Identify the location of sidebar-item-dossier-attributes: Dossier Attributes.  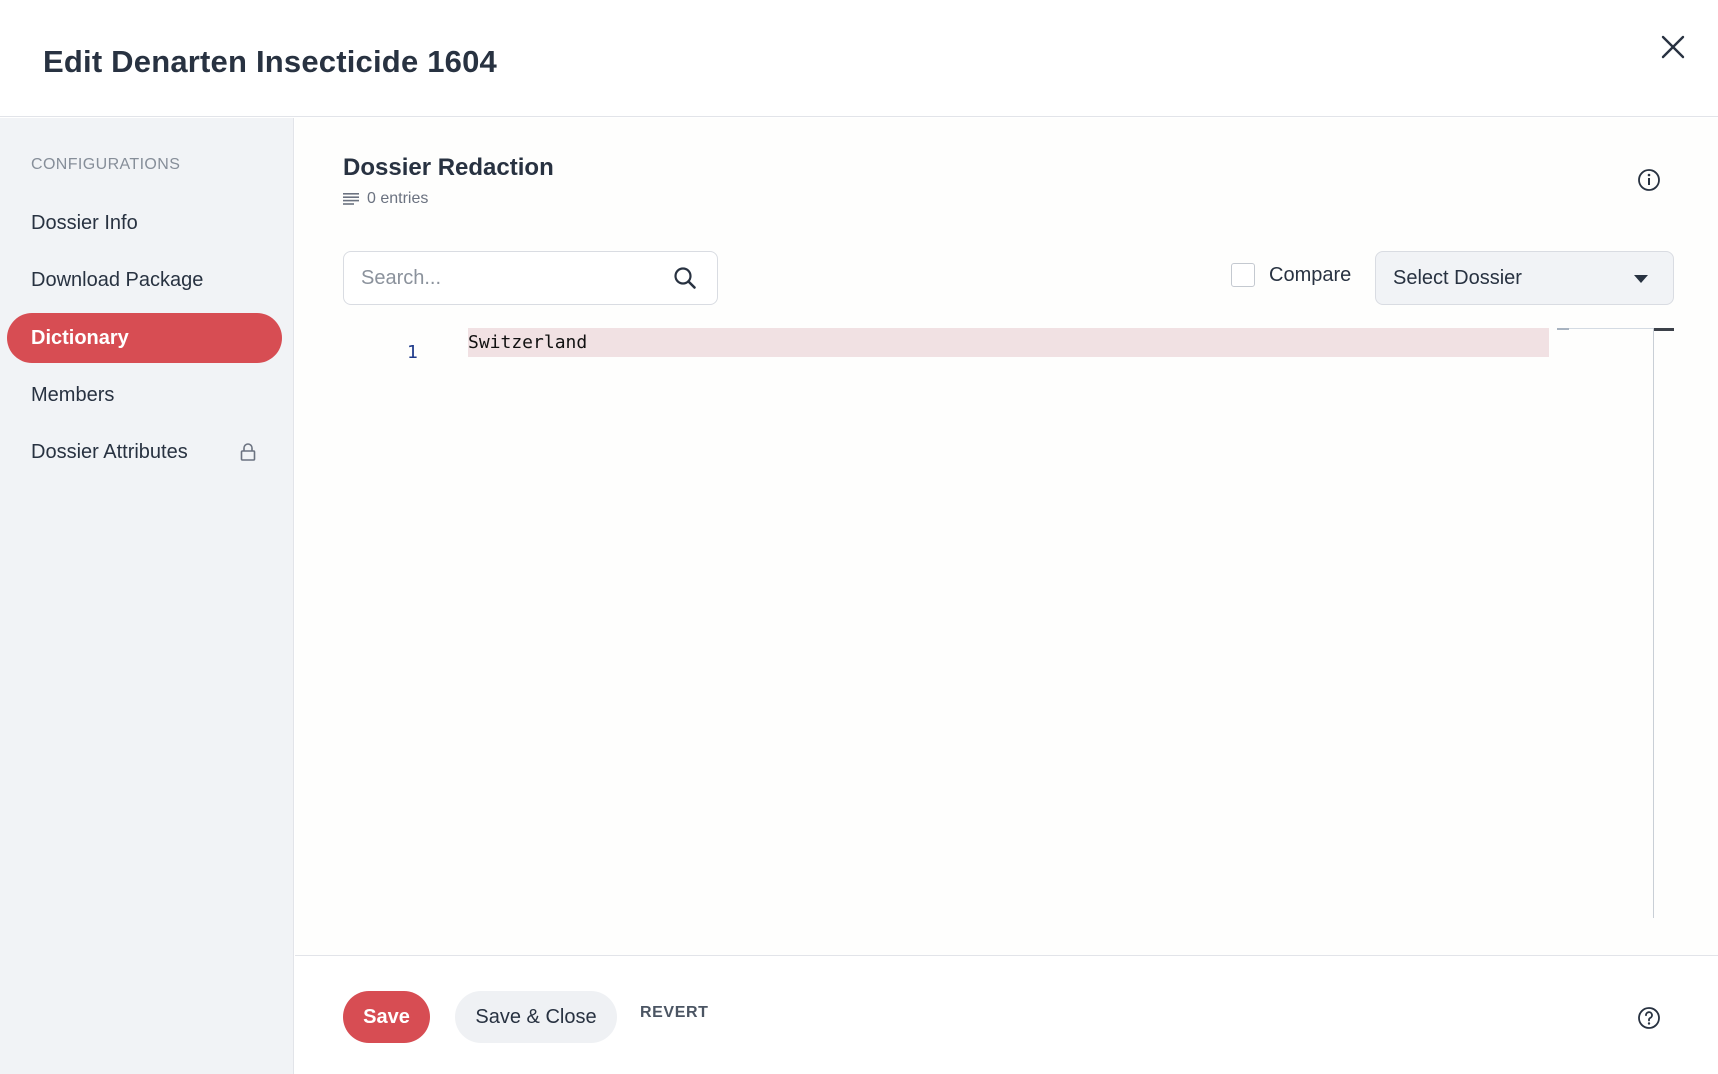
(144, 452).